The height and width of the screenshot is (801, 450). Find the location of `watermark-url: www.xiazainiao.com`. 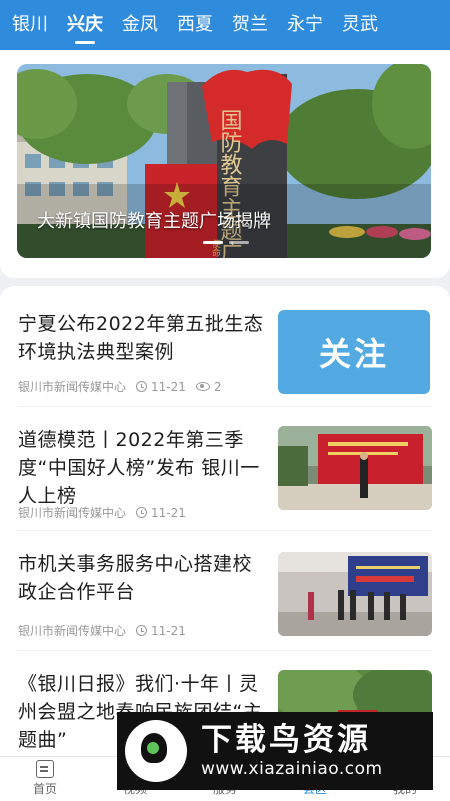

watermark-url: www.xiazainiao.com is located at coordinates (292, 769).